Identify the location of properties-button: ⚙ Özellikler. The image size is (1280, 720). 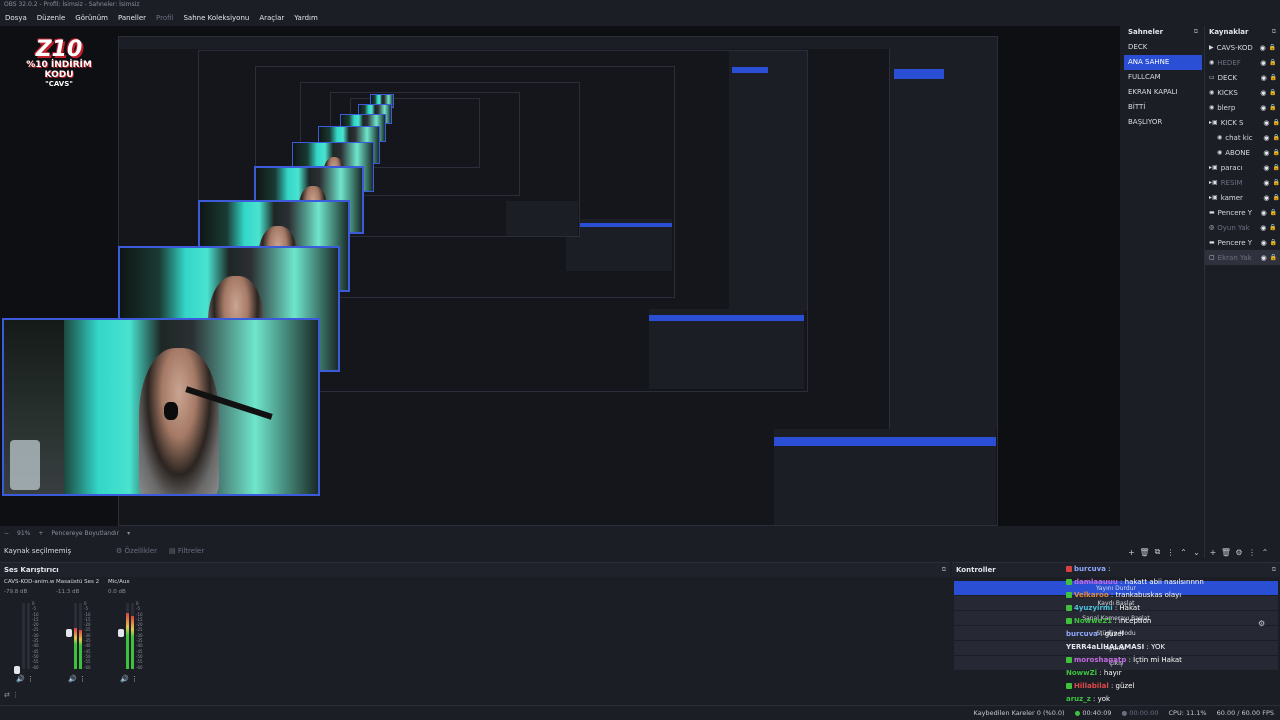
(136, 551).